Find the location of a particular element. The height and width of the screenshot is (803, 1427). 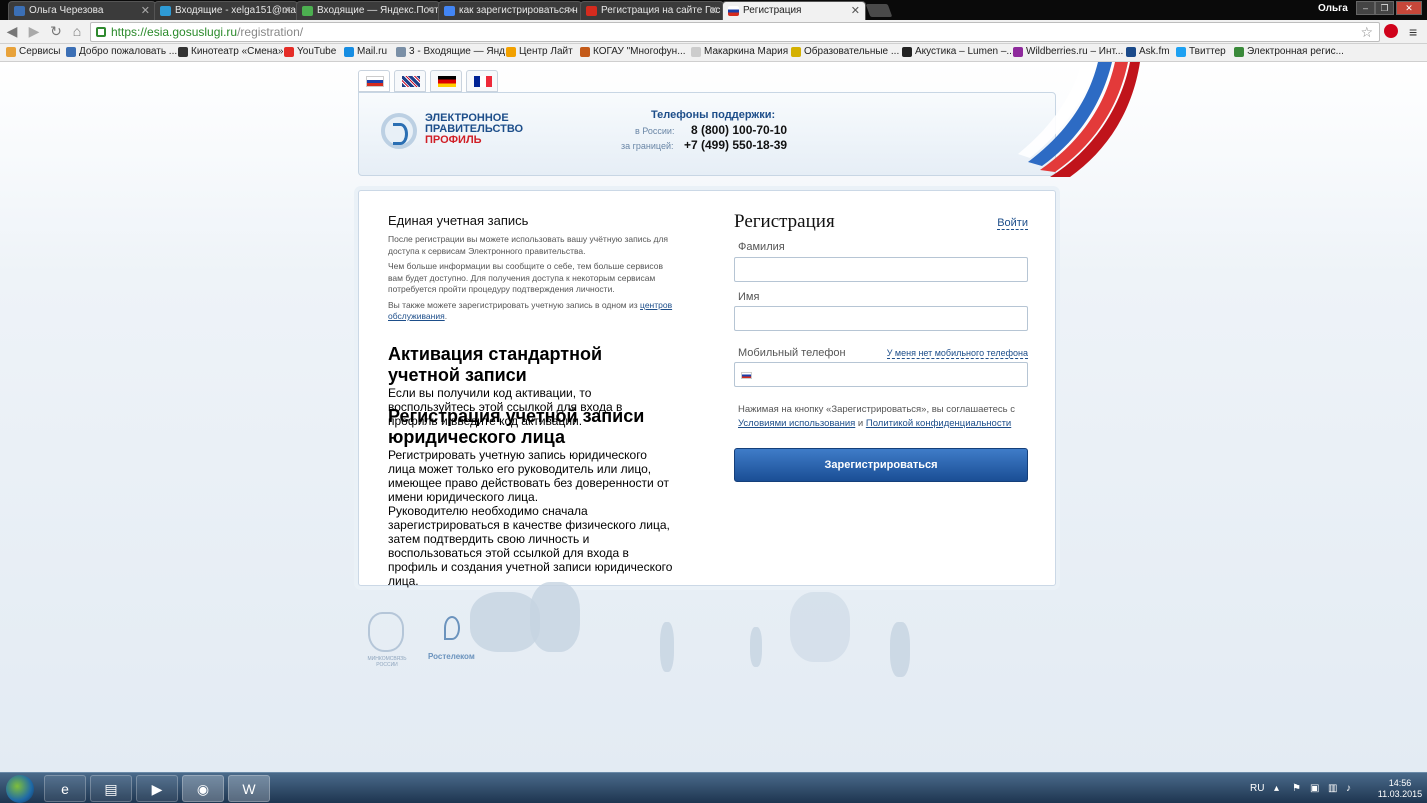

surname-input is located at coordinates (881, 269).